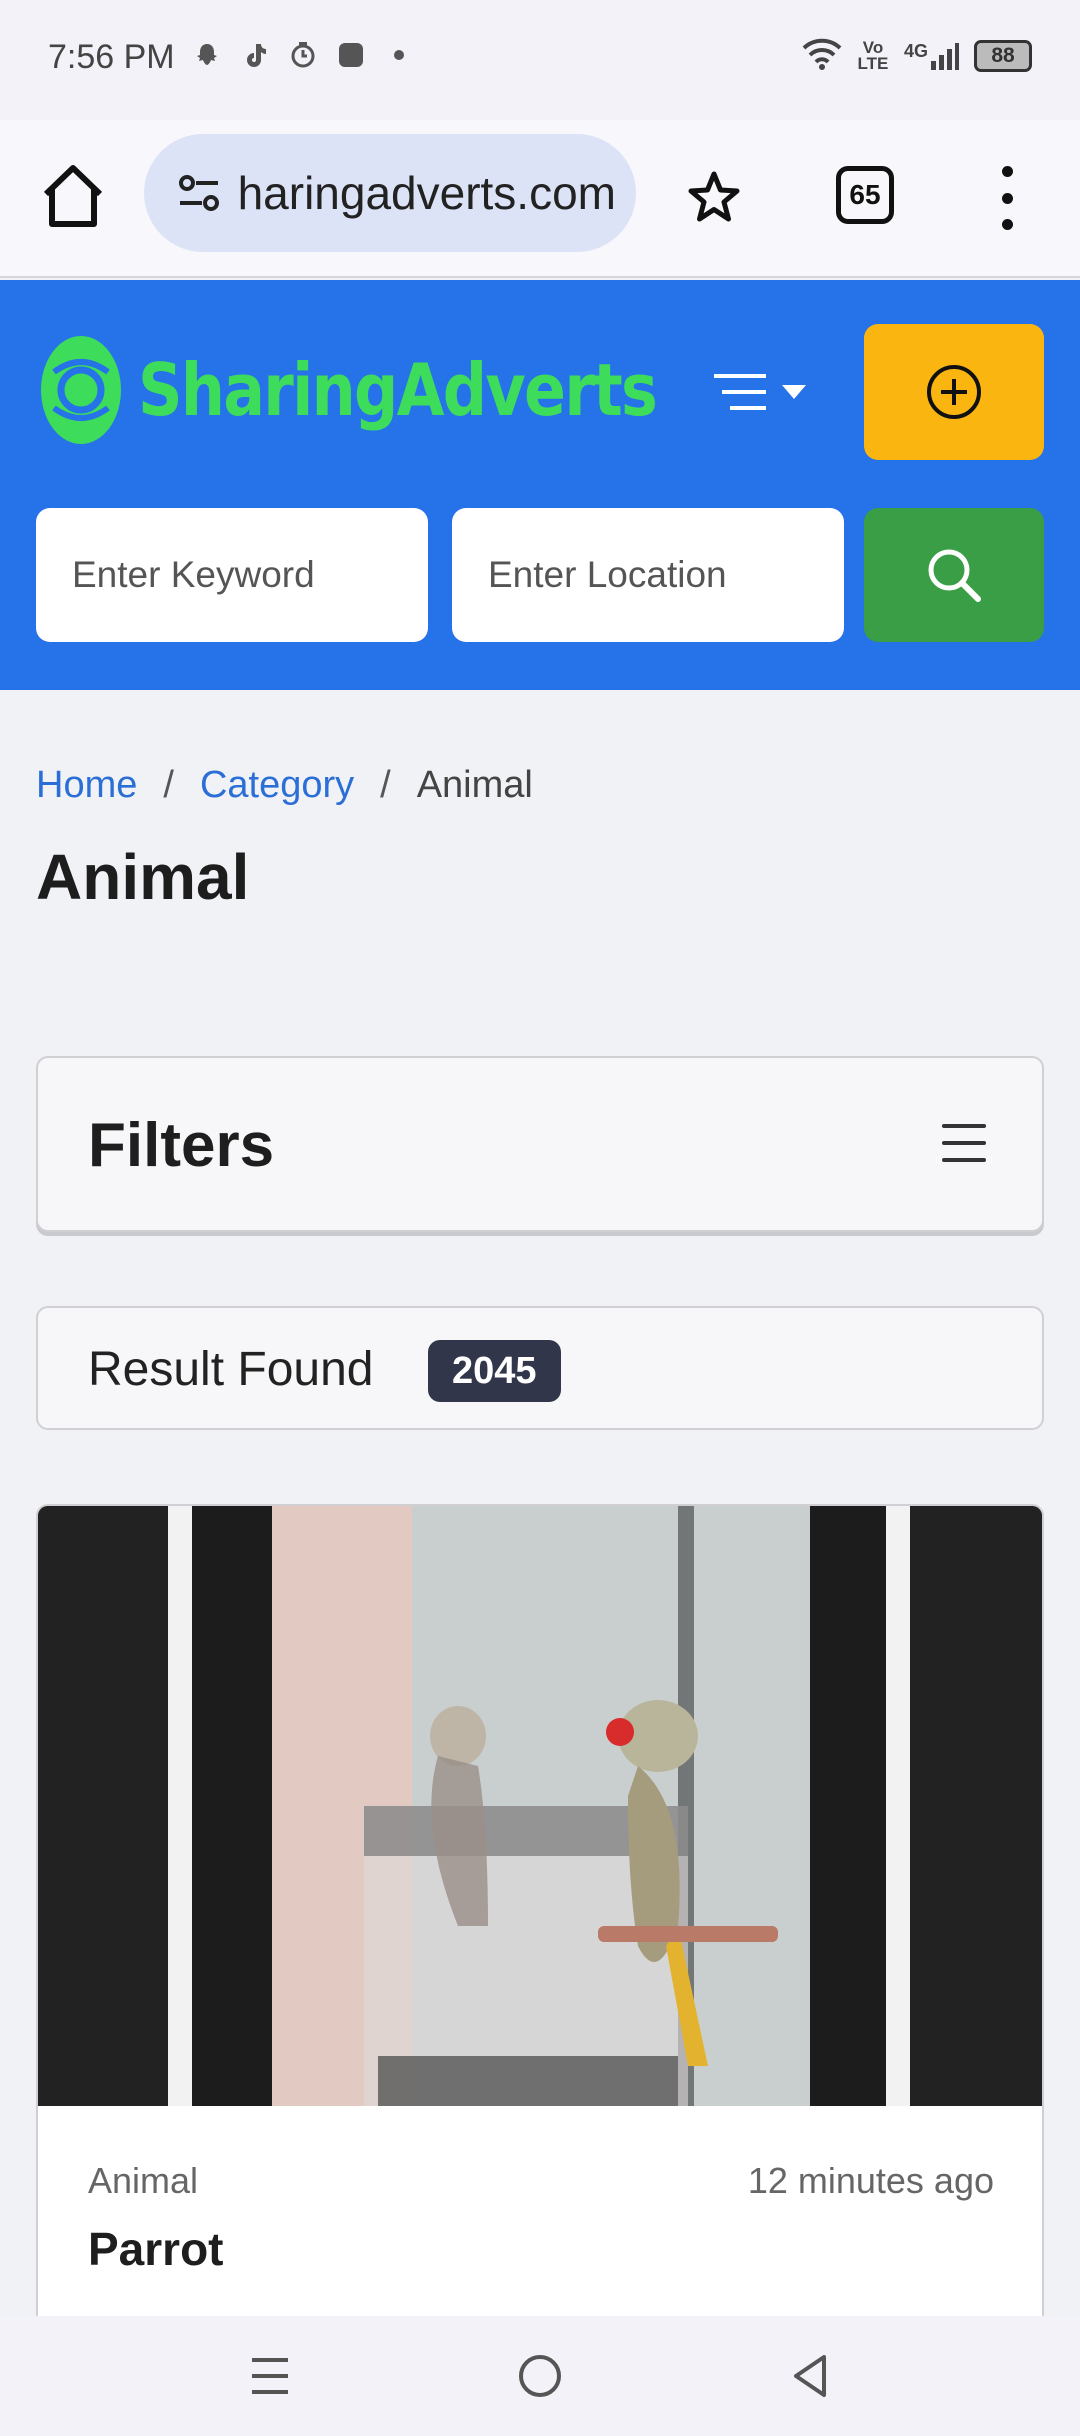 The image size is (1080, 2436). Describe the element at coordinates (932, 56) in the screenshot. I see `signal-icon: 4G` at that location.